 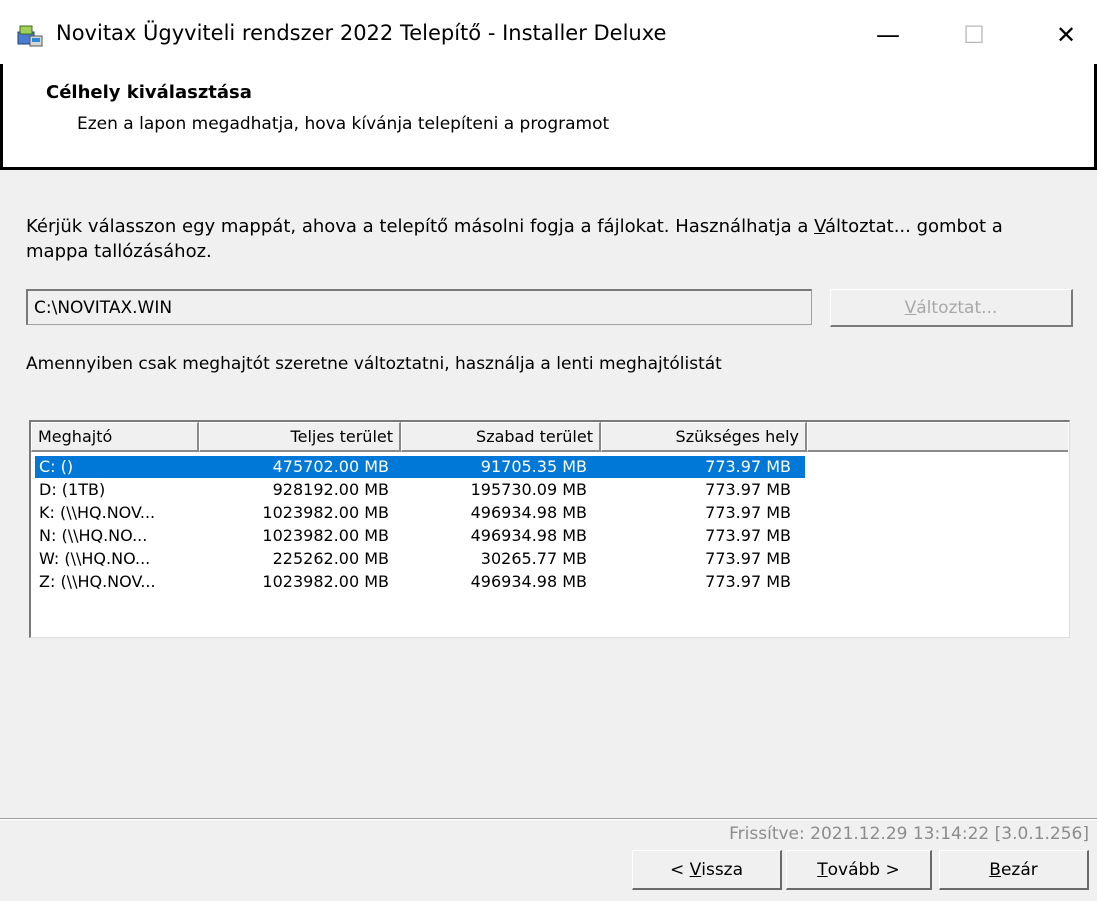 What do you see at coordinates (822, 869) in the screenshot?
I see `next-accel: T` at bounding box center [822, 869].